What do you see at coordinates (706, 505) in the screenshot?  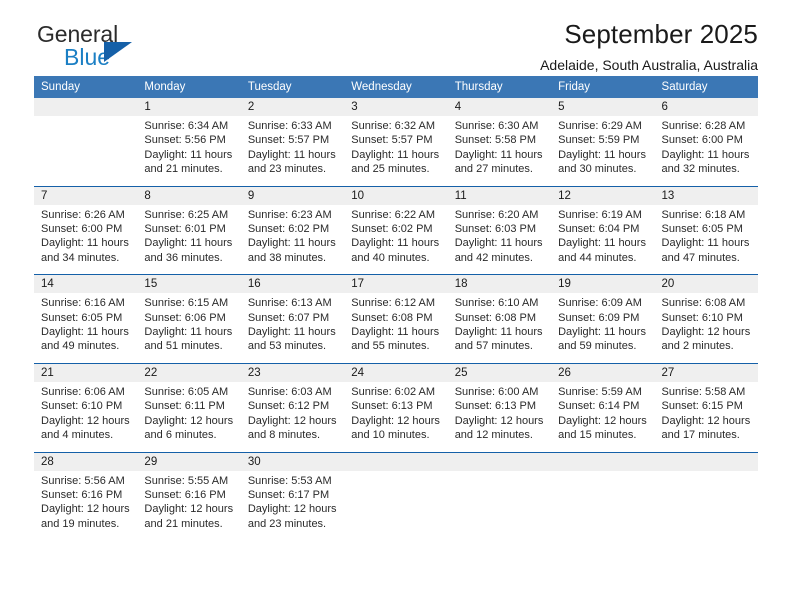 I see `day-cell-empty` at bounding box center [706, 505].